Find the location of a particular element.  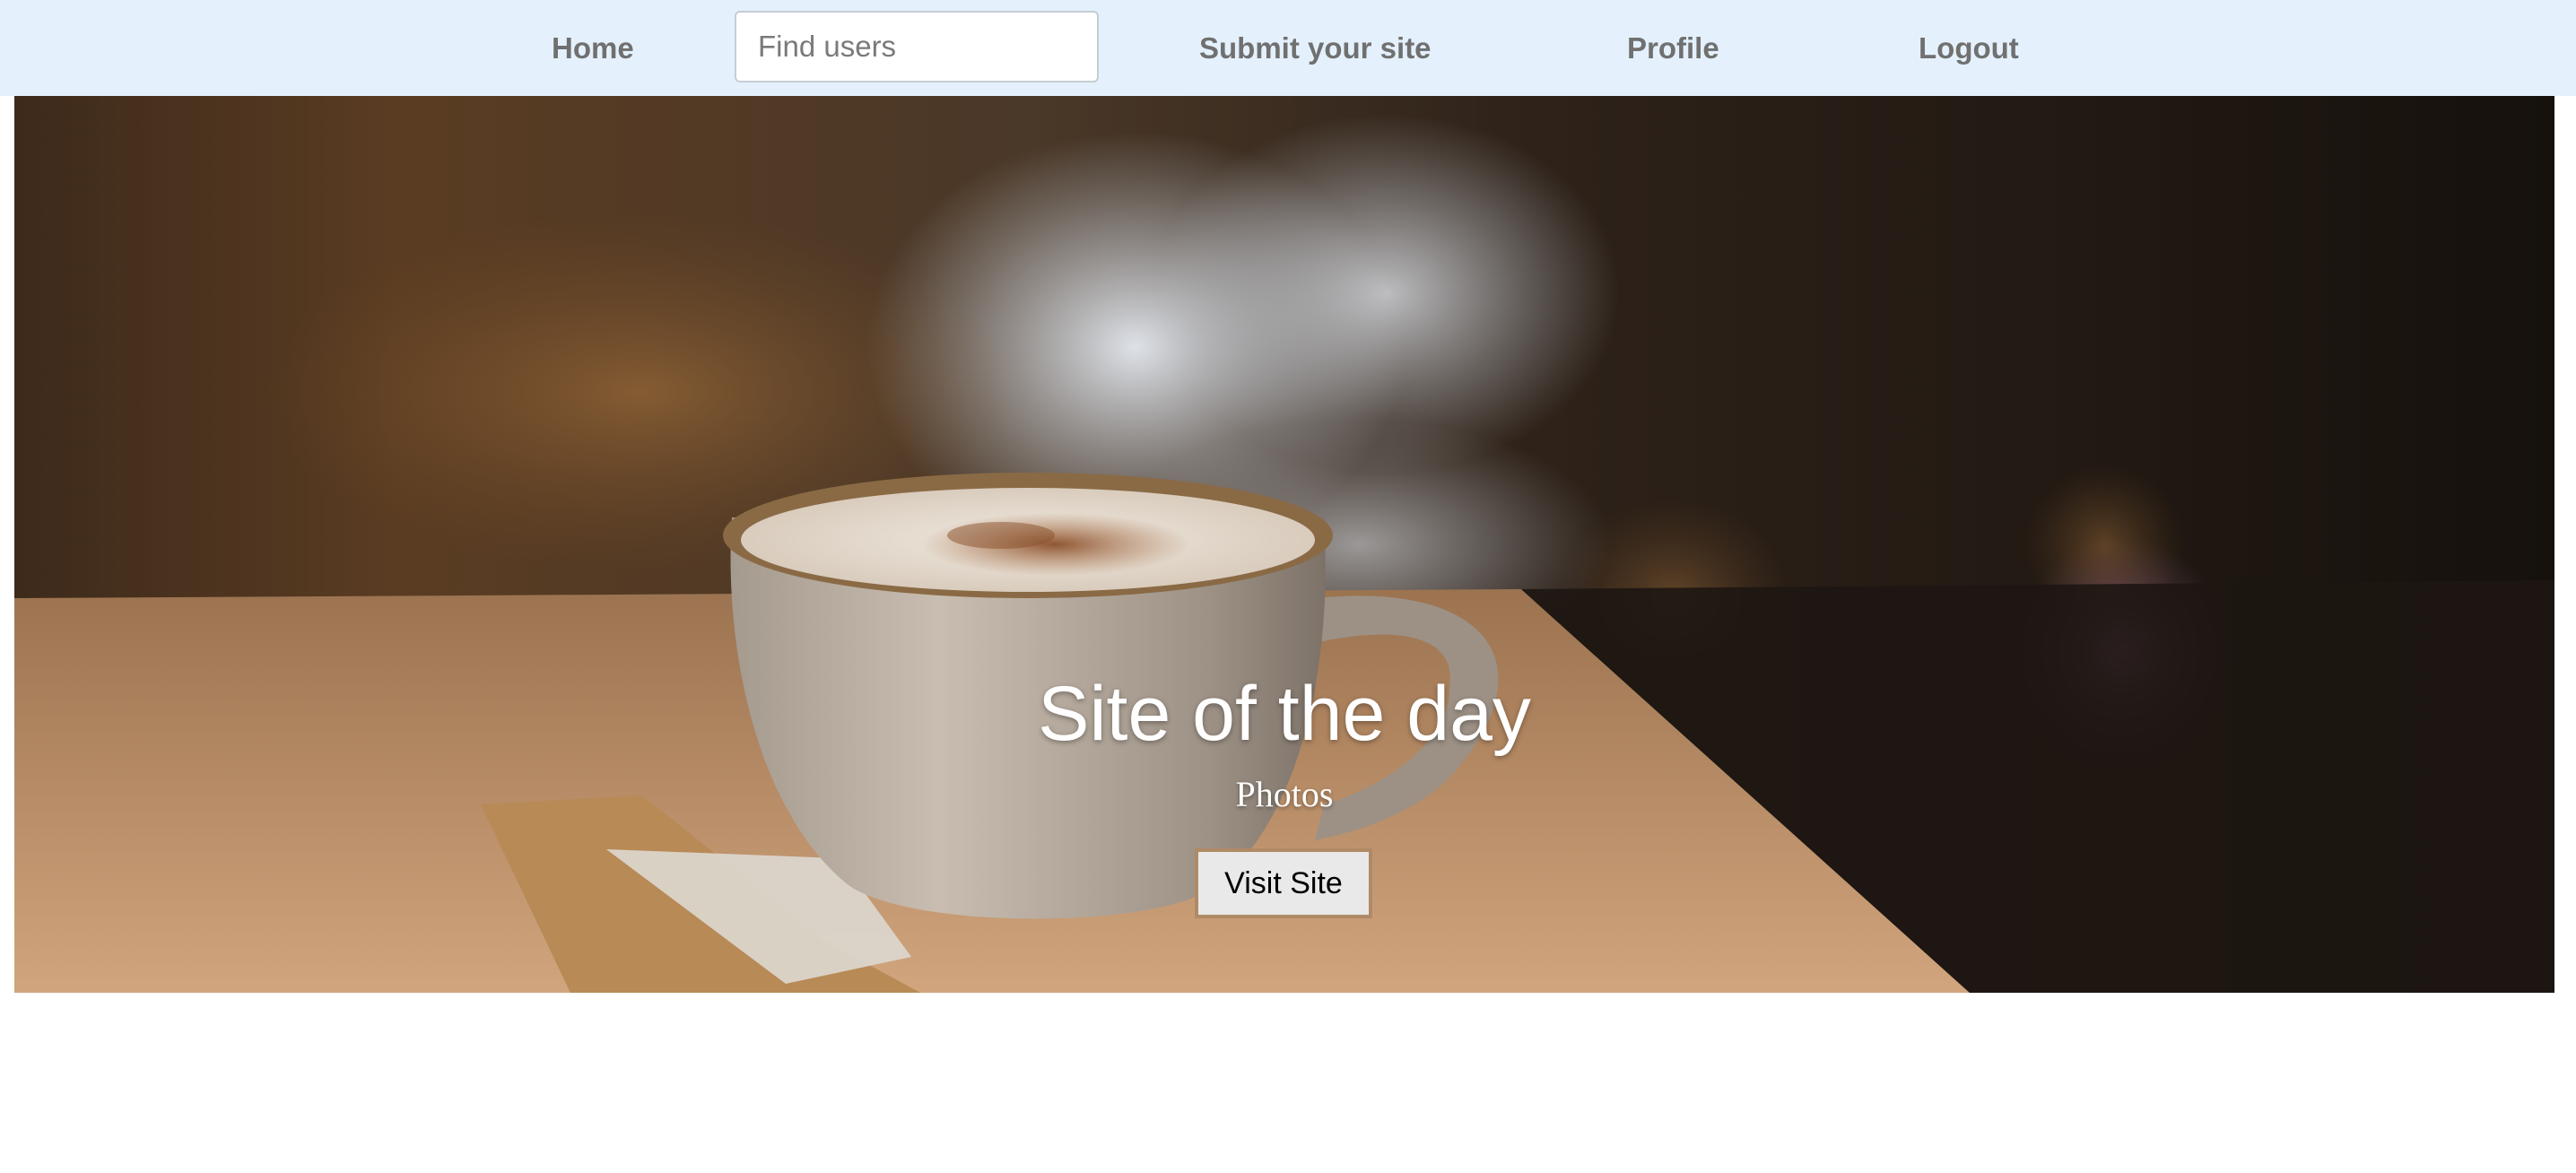

nav-submit-site-link: Submit your site is located at coordinates (1315, 48).